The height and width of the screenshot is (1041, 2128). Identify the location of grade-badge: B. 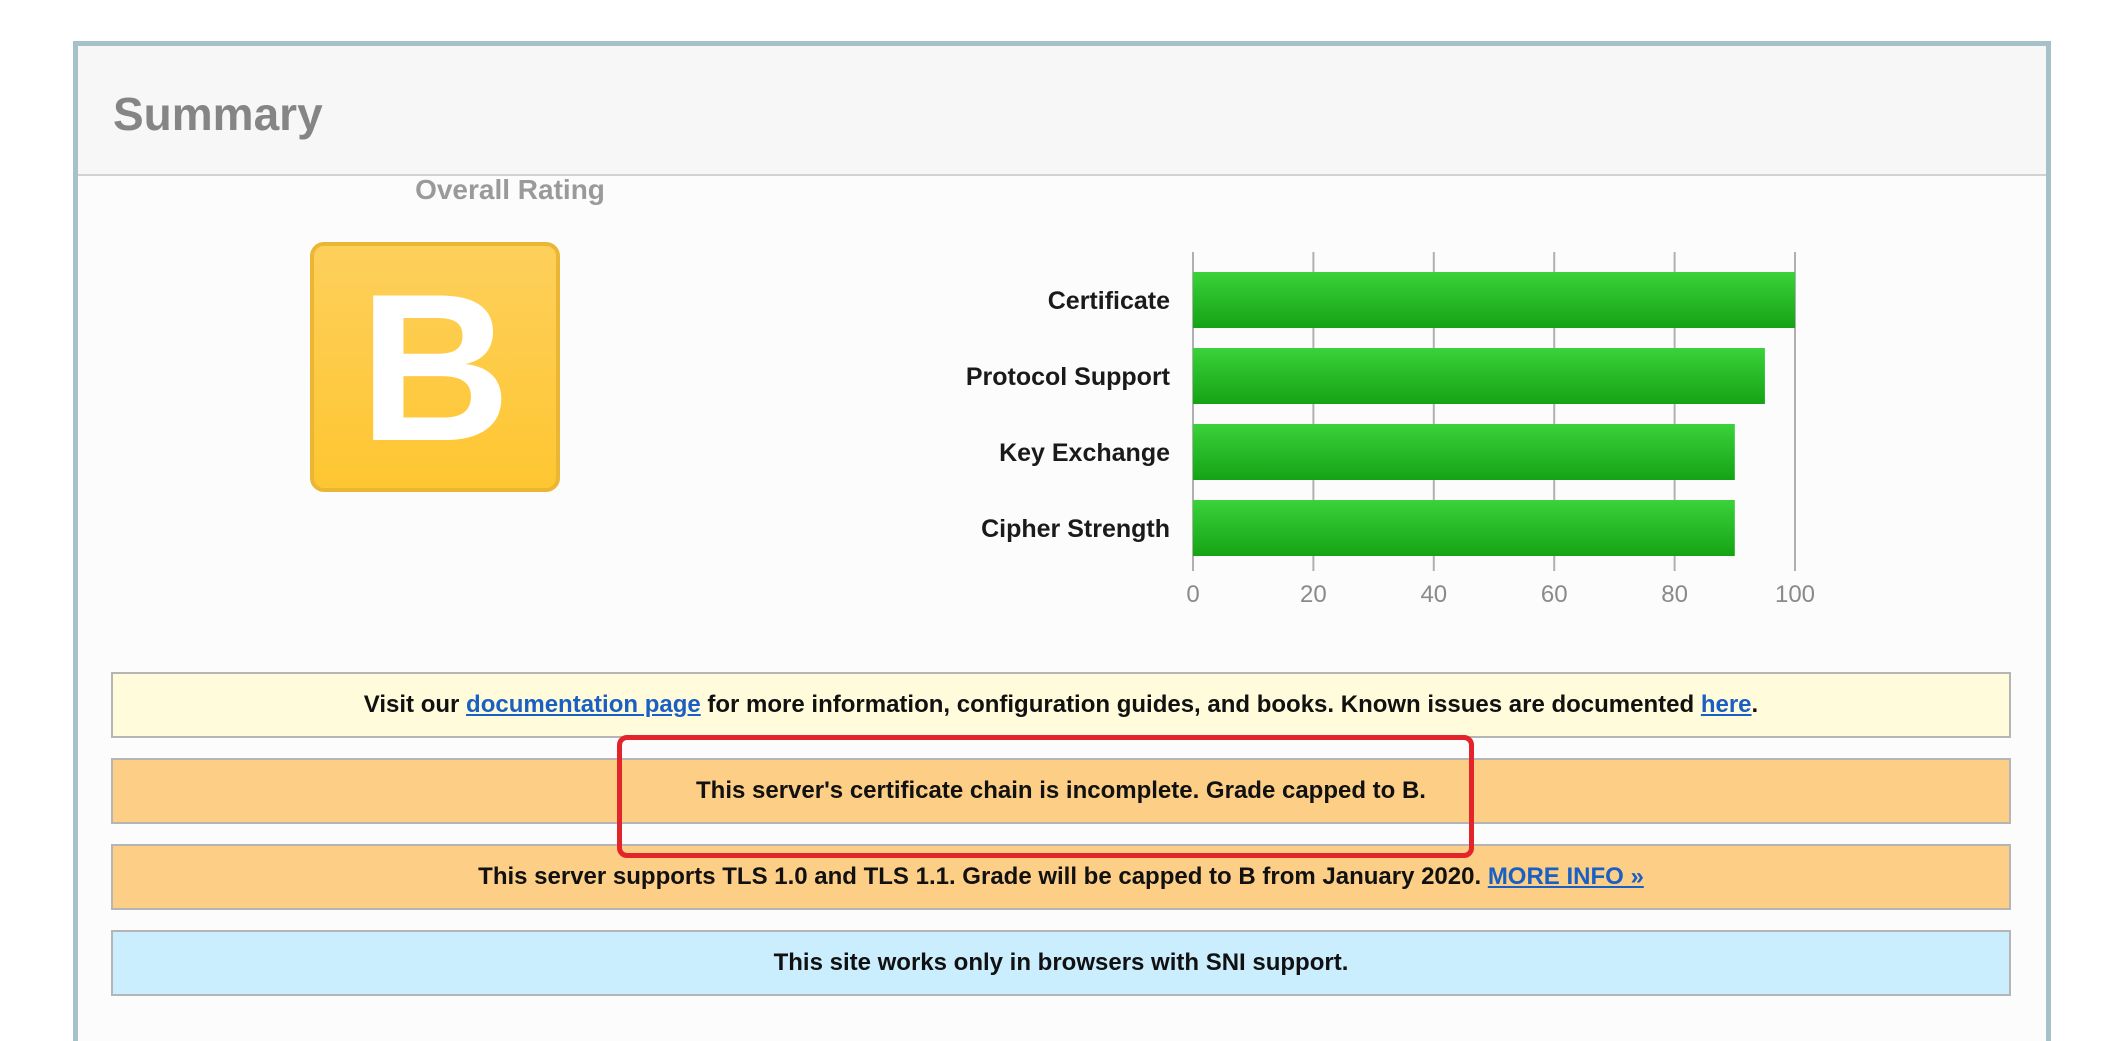
(435, 367).